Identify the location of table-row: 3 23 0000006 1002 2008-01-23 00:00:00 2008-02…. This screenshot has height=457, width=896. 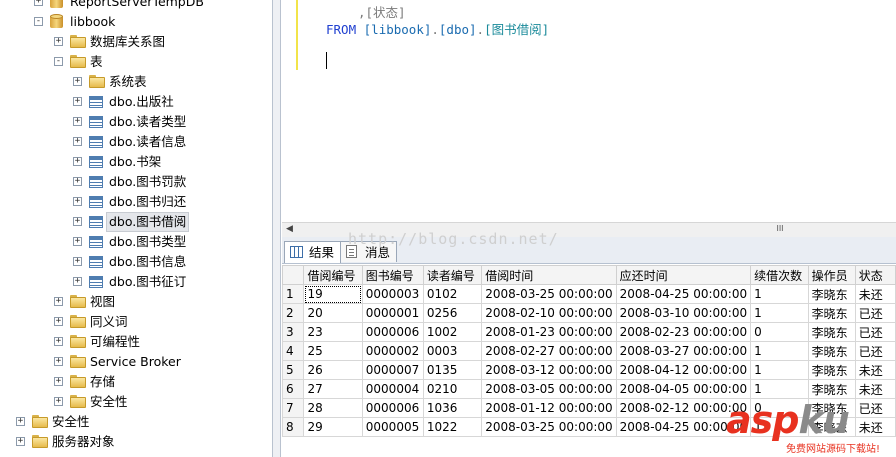
(588, 332).